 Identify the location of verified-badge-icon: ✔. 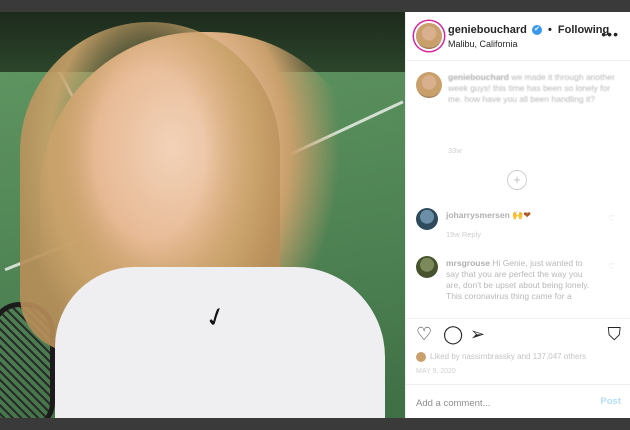
(536, 30).